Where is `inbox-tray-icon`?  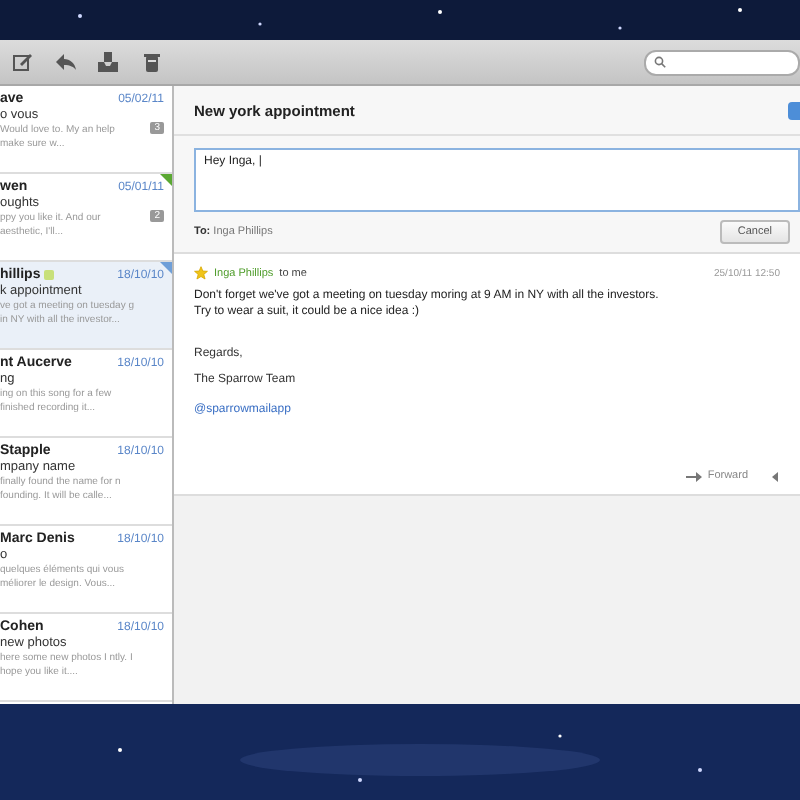 inbox-tray-icon is located at coordinates (108, 62).